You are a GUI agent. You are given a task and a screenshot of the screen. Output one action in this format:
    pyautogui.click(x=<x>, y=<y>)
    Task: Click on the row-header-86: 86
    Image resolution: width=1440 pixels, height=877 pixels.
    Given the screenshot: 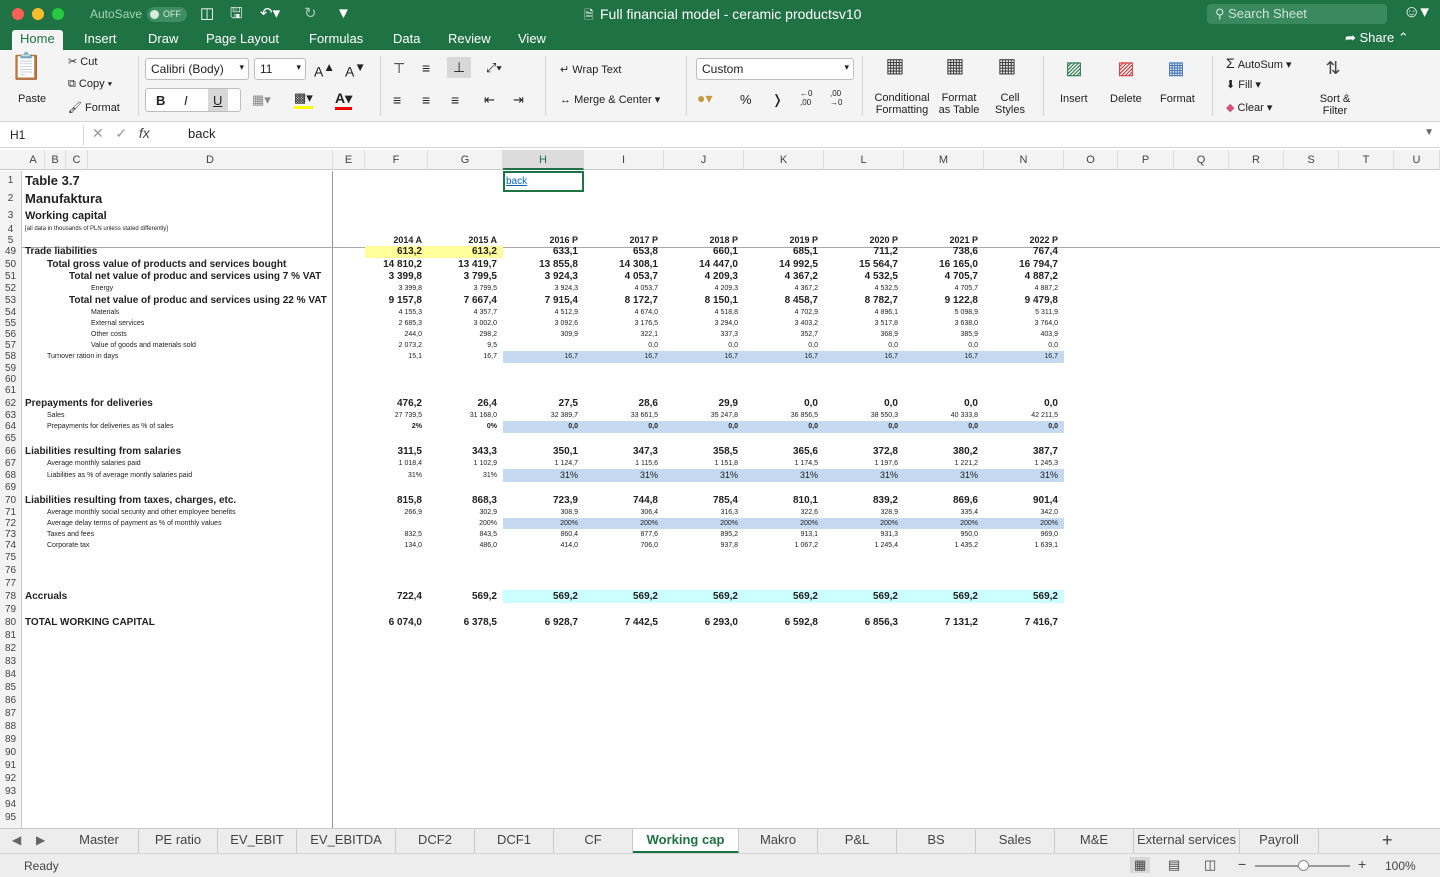 What is the action you would take?
    pyautogui.click(x=10, y=700)
    